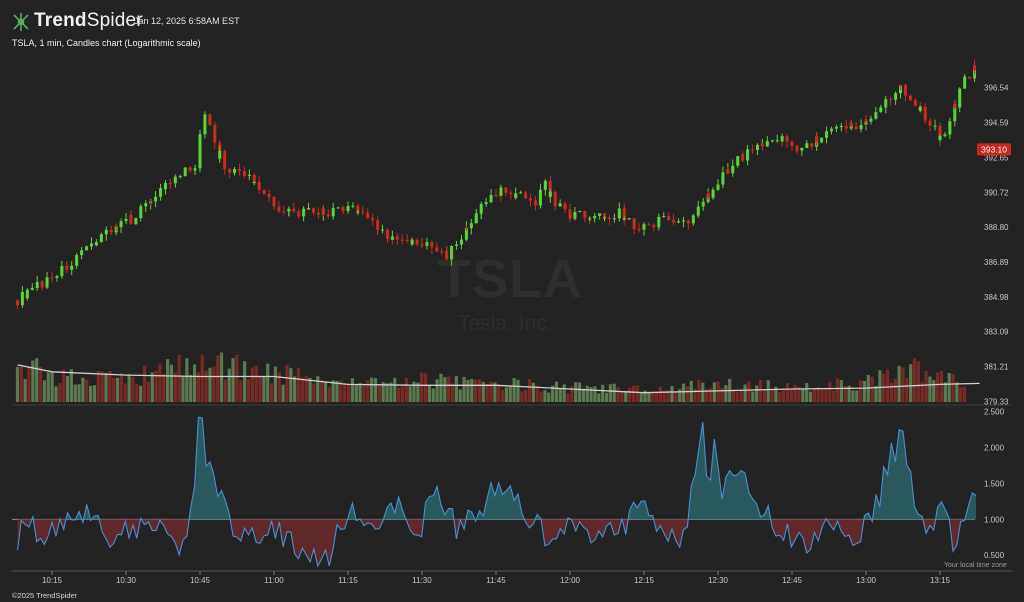 This screenshot has height=602, width=1024. What do you see at coordinates (996, 332) in the screenshot?
I see `price-tick-label: 383.09` at bounding box center [996, 332].